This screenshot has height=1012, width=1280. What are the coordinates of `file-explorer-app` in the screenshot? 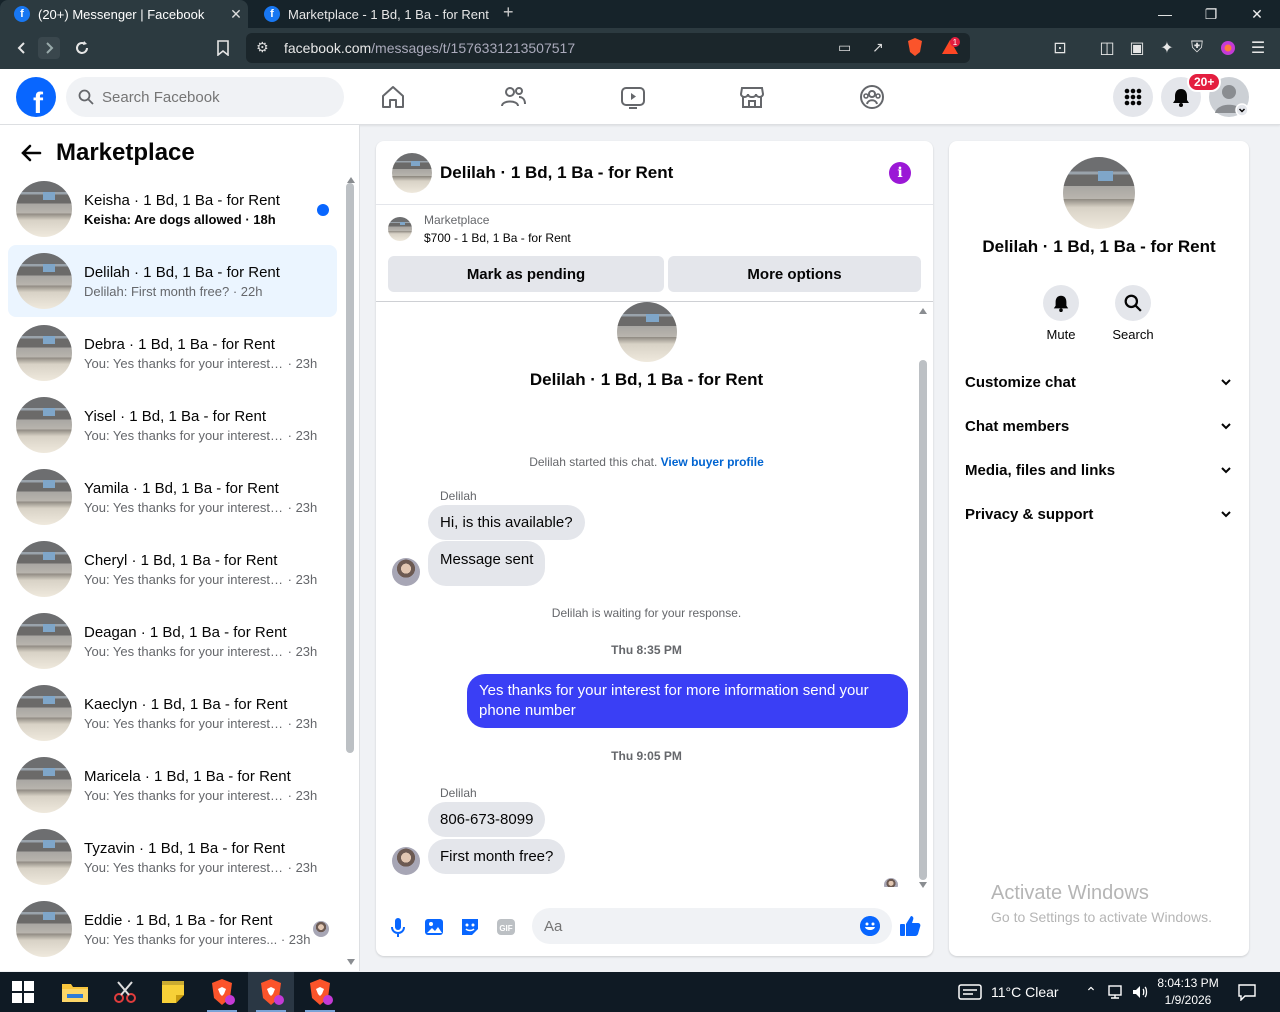 It's located at (75, 992).